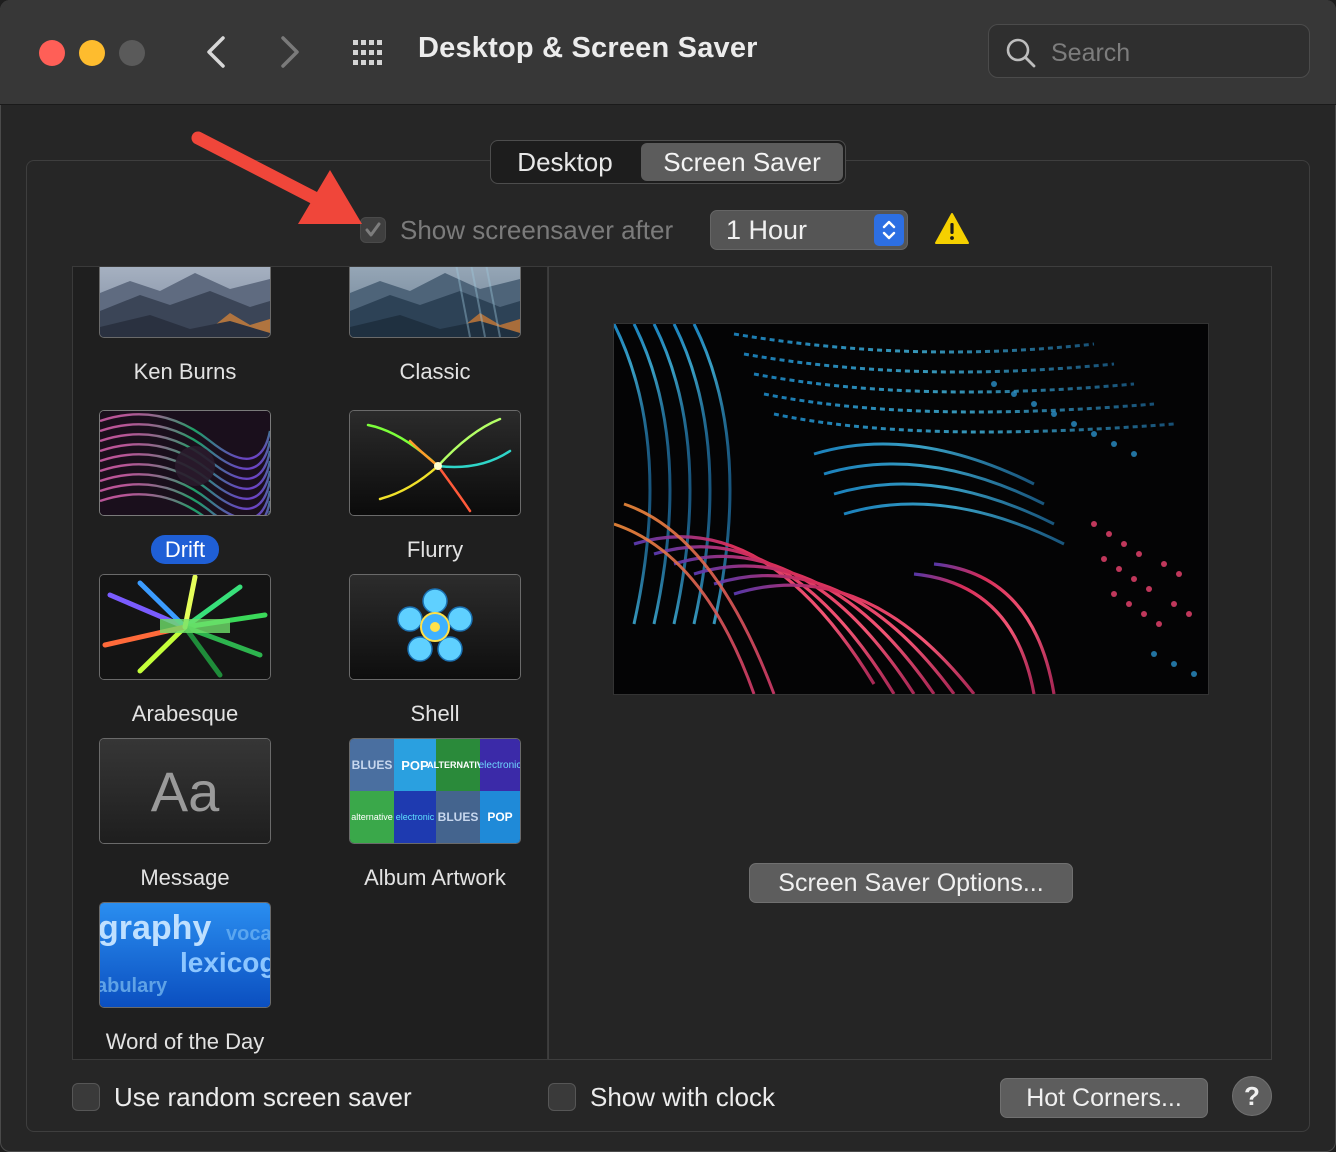  What do you see at coordinates (889, 230) in the screenshot?
I see `popup-stepper-icon` at bounding box center [889, 230].